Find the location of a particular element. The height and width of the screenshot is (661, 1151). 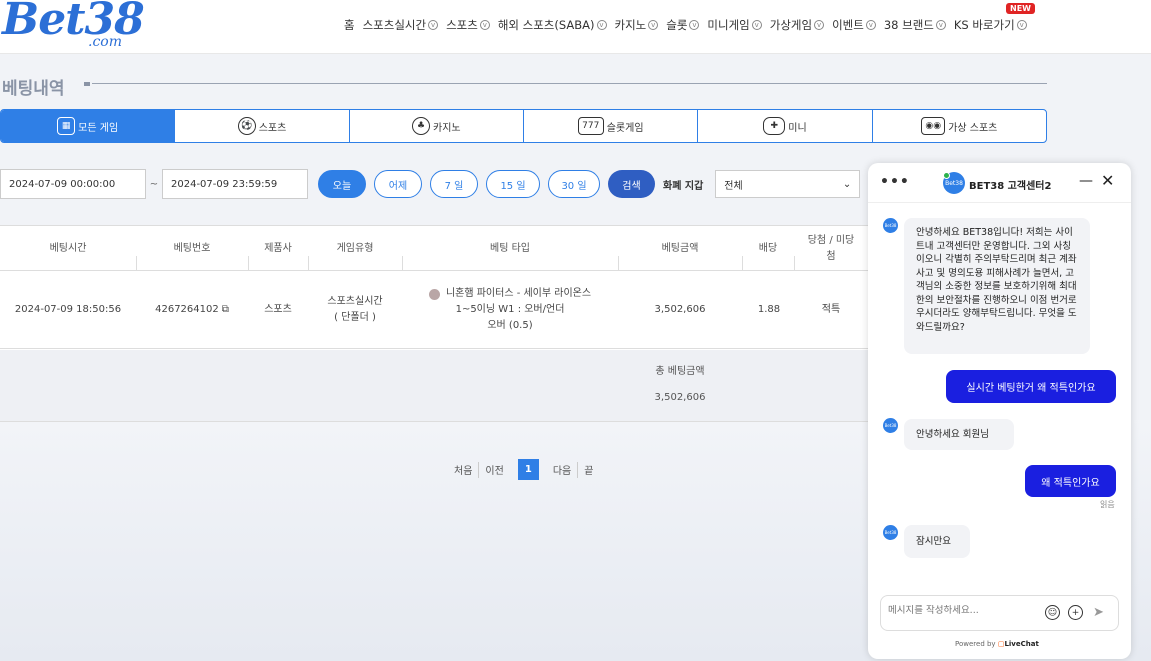

nav-saba: 해외 스포츠(SABA) v is located at coordinates (552, 25).